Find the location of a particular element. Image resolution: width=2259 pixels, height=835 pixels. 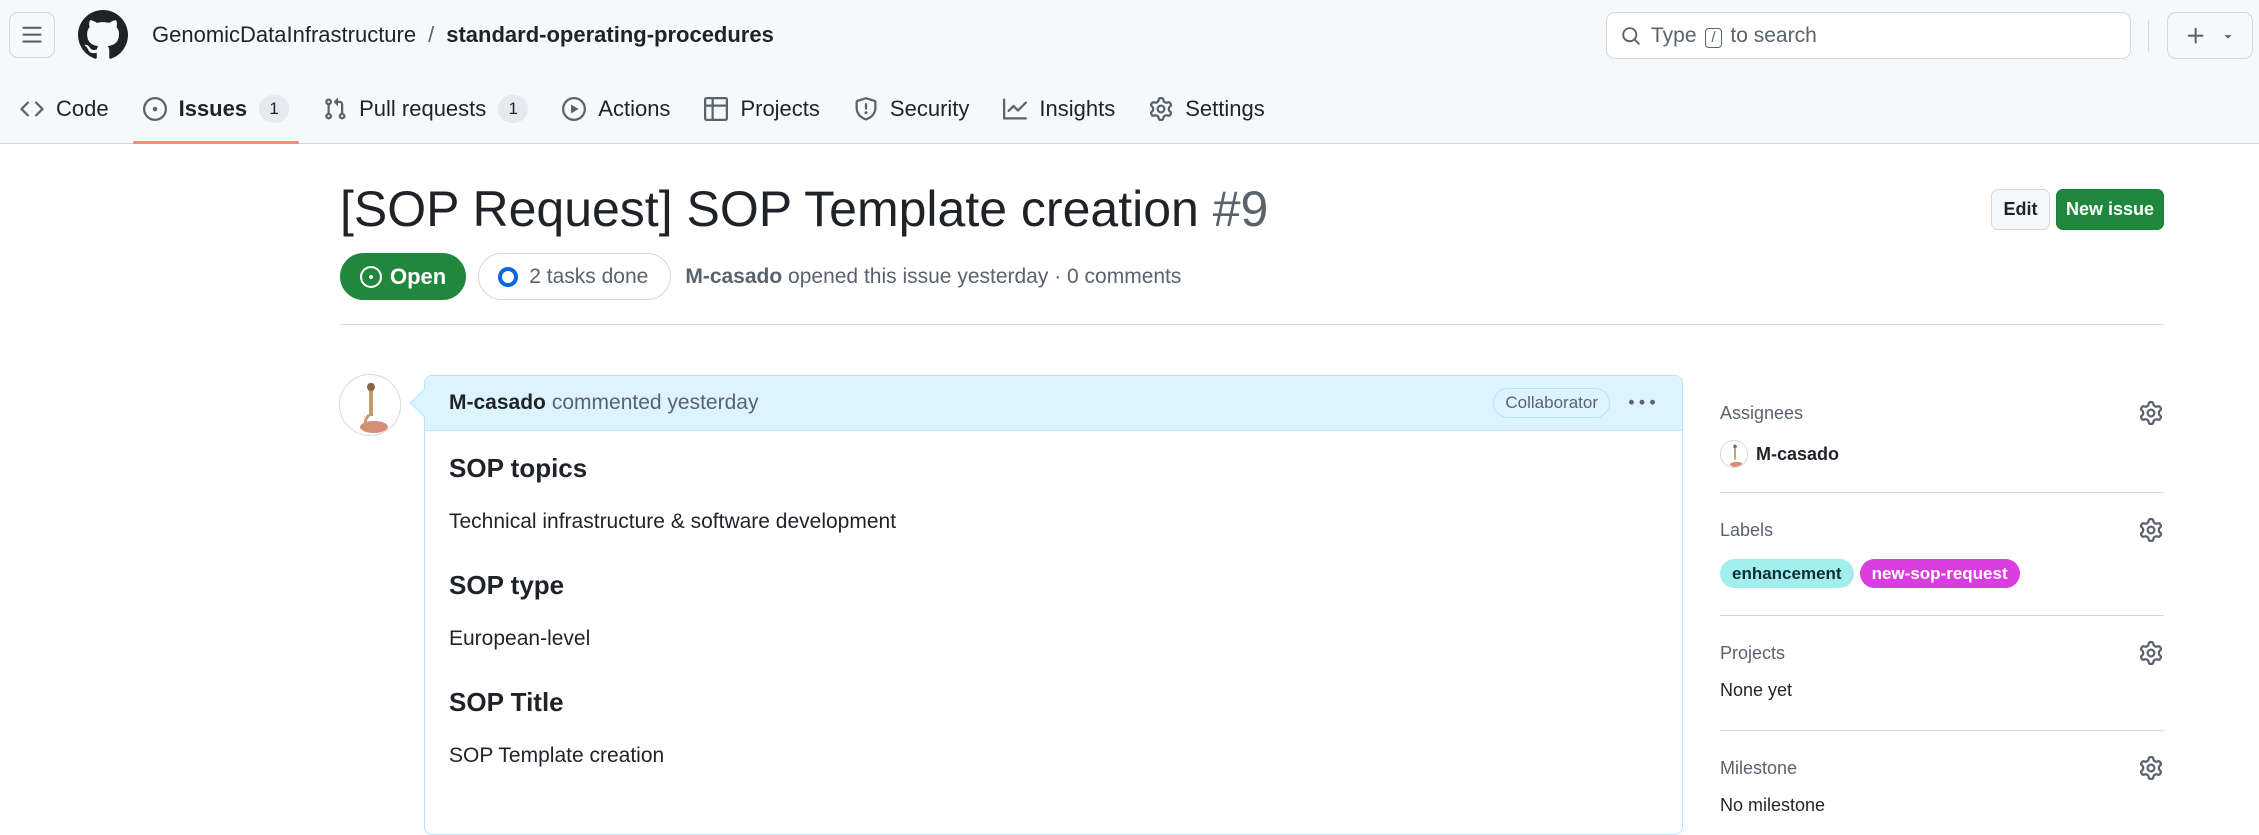

tab-projects: Projects is located at coordinates (761, 109).